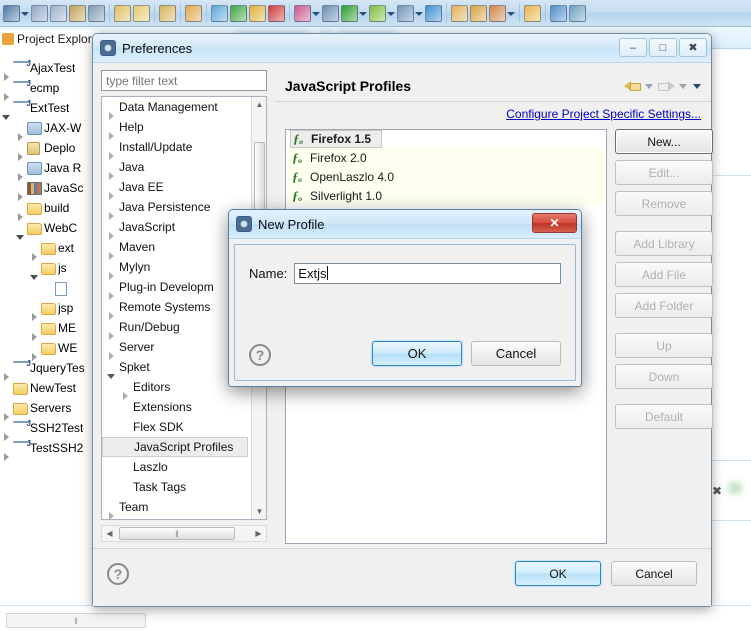 The width and height of the screenshot is (751, 630). Describe the element at coordinates (307, 13) in the screenshot. I see `disconnect-icon` at that location.